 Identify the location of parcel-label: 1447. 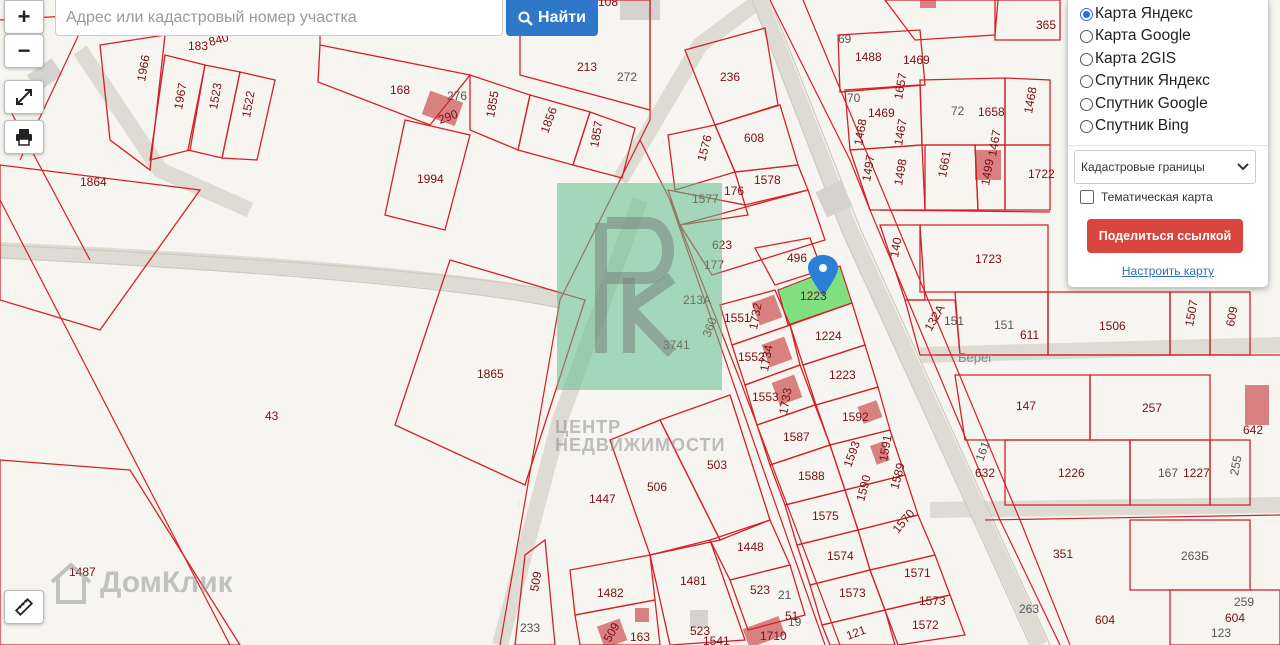
(602, 499).